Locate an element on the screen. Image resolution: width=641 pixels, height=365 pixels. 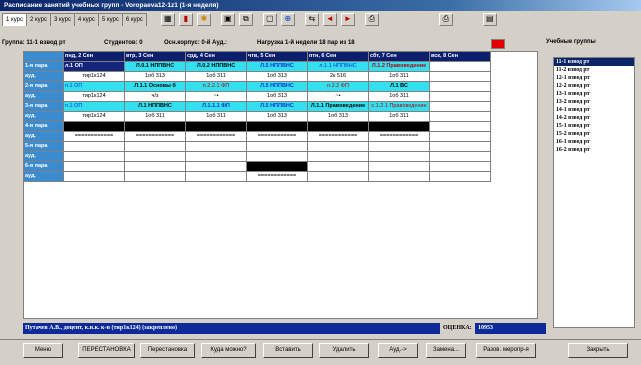
menu-button: Меню is located at coordinates (43, 350).